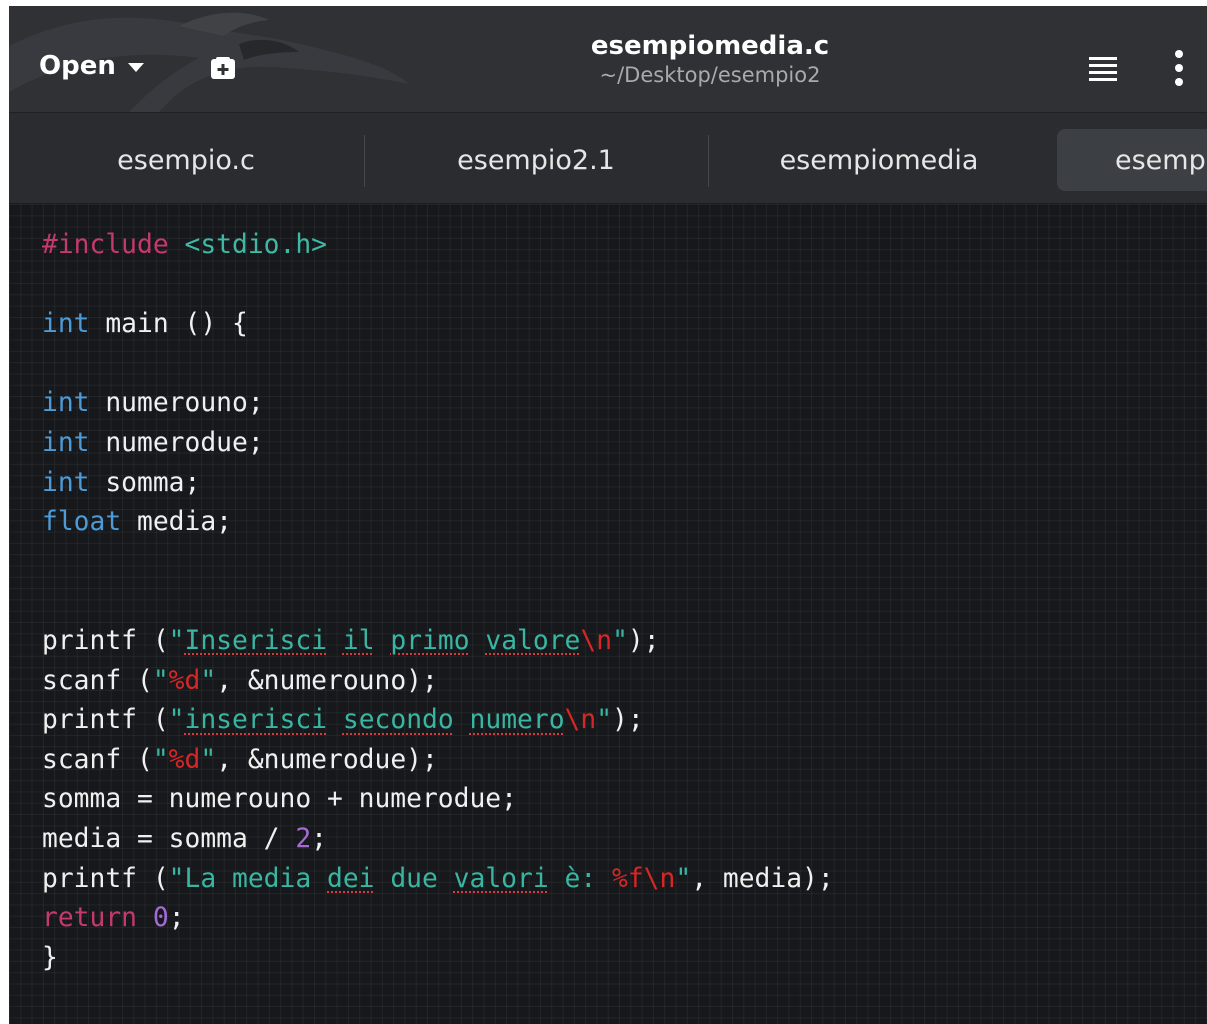 This screenshot has height=1024, width=1207. Describe the element at coordinates (135, 67) in the screenshot. I see `chevron-down-icon` at that location.